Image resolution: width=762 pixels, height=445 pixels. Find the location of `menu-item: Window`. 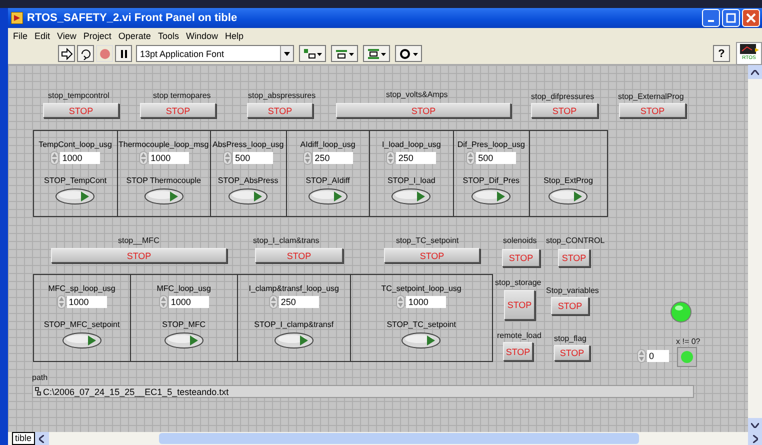

menu-item: Window is located at coordinates (202, 35).